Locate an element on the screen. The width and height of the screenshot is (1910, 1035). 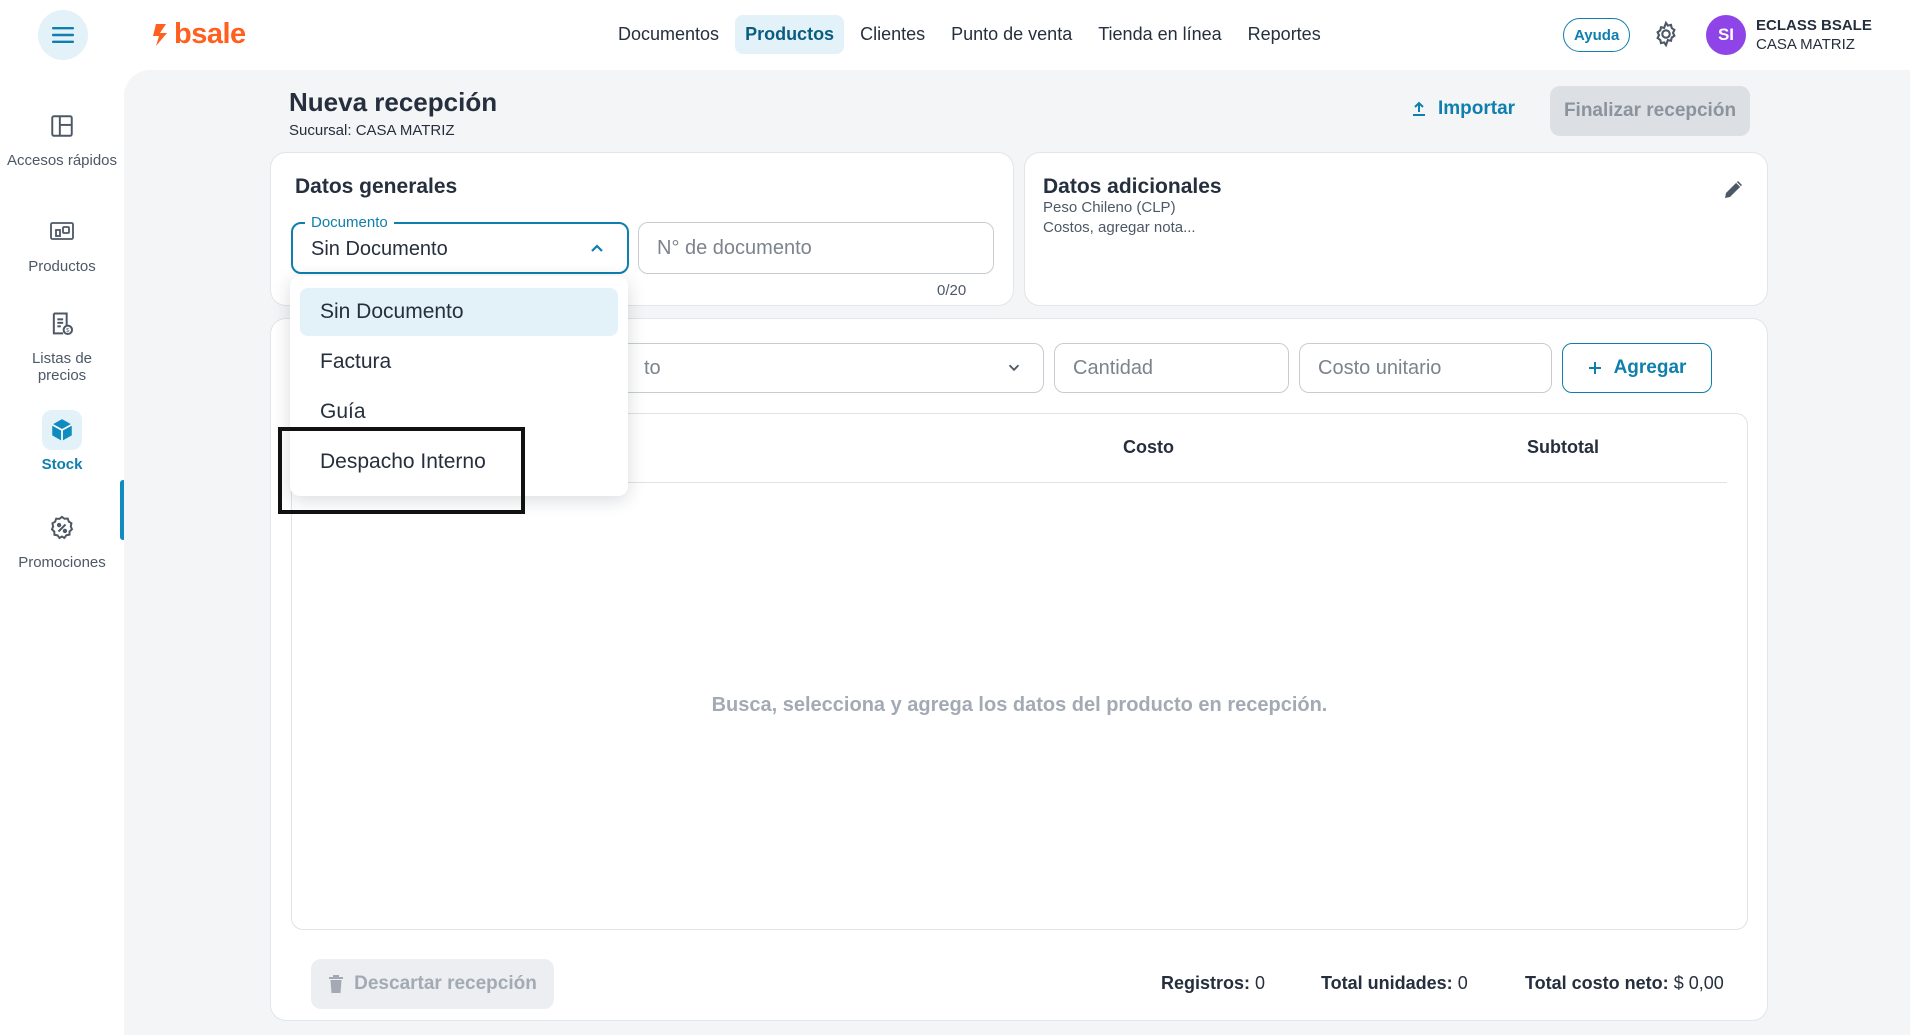
bsale-logo-icon is located at coordinates (160, 34).